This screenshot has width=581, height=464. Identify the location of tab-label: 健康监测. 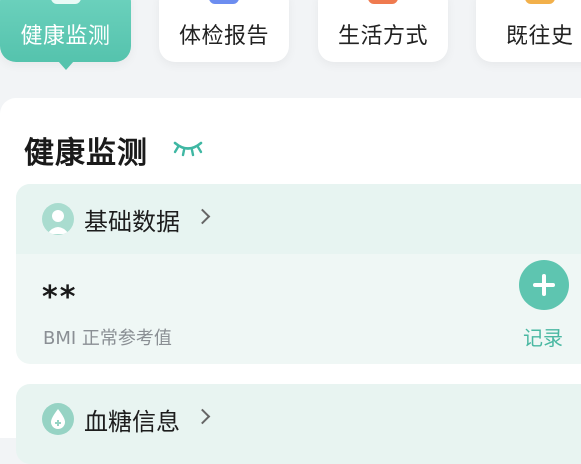
(65, 36).